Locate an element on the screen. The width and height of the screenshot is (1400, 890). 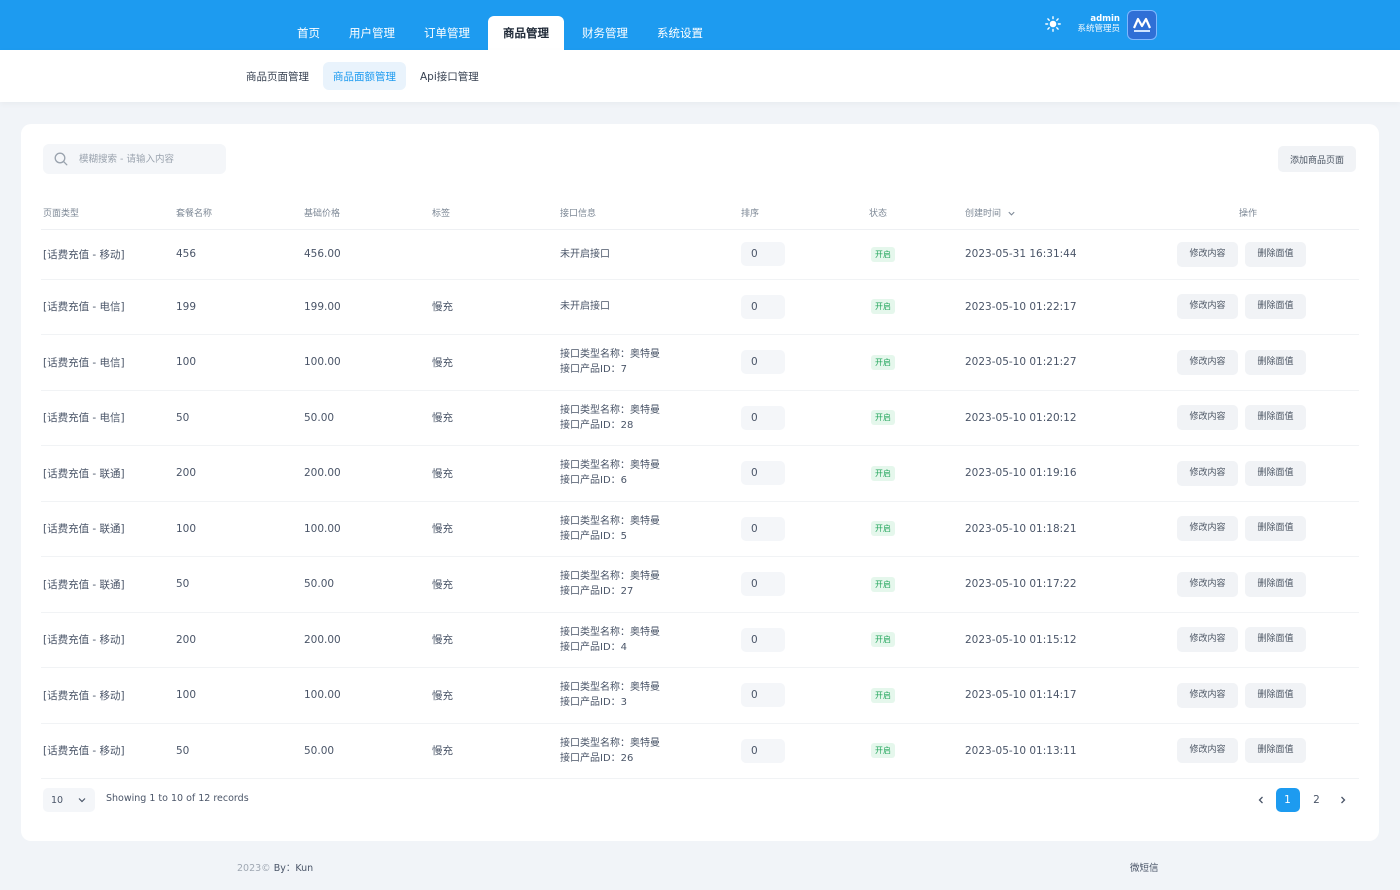
cell-api-info: 接口类型名称：奥特曼 接口产品ID：3 is located at coordinates (648, 695).